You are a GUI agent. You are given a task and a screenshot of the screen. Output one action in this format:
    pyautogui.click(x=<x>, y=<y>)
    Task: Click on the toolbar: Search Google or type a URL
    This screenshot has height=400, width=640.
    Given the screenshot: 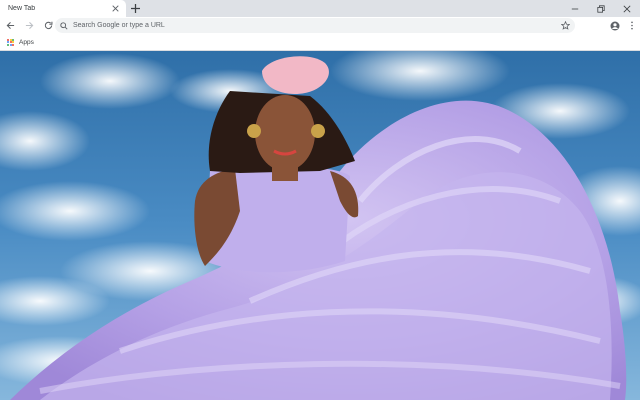 What is the action you would take?
    pyautogui.click(x=320, y=25)
    